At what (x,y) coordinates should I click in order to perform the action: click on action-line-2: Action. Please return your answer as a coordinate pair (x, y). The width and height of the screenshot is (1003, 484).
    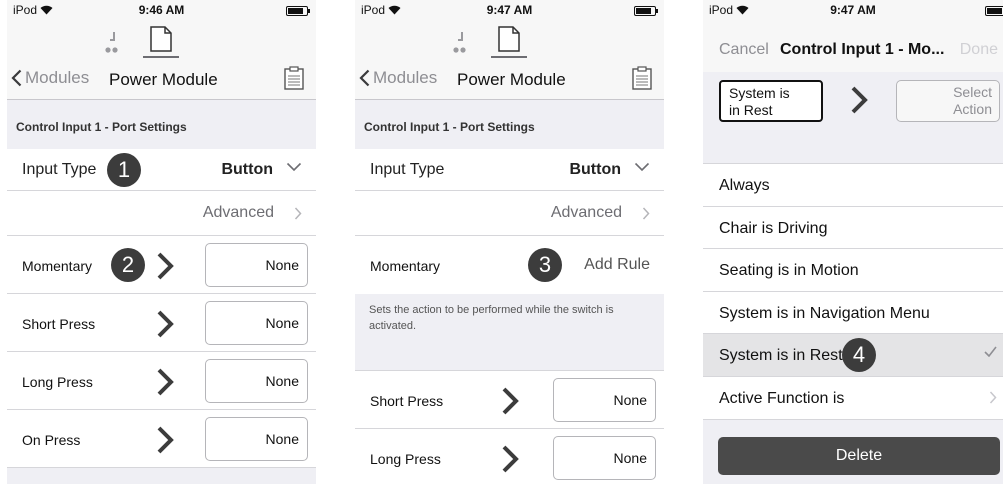
    Looking at the image, I should click on (972, 109).